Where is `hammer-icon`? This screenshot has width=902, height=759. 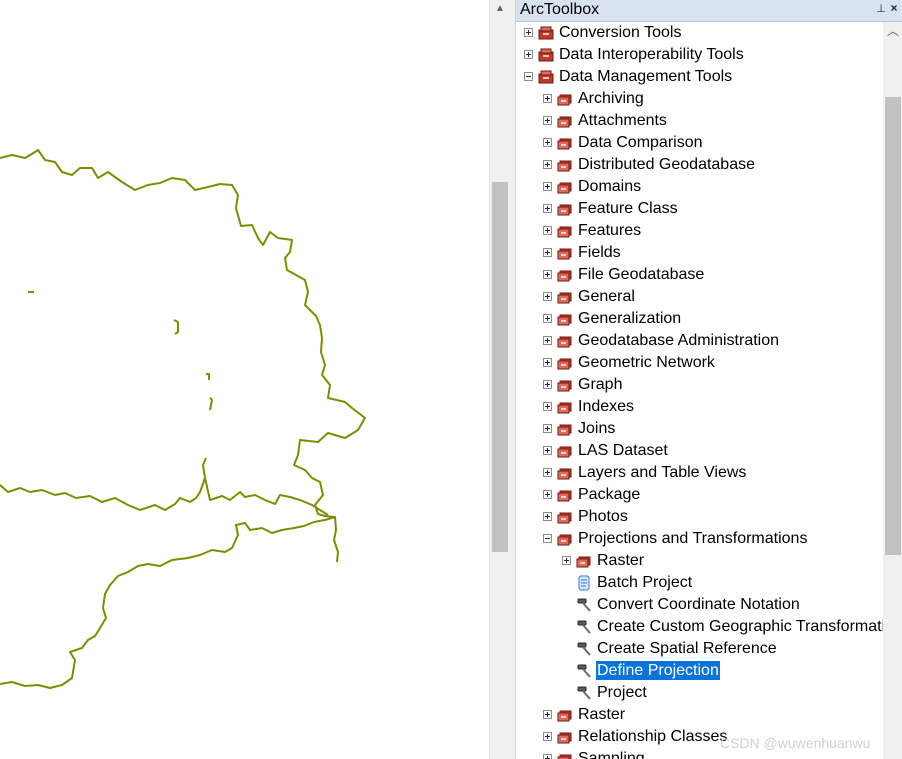
hammer-icon is located at coordinates (584, 671).